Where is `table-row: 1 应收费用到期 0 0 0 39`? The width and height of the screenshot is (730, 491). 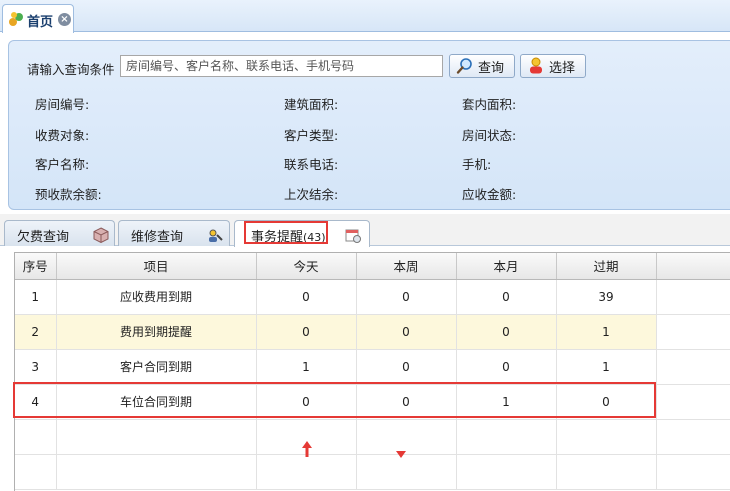
table-row: 1 应收费用到期 0 0 0 39 is located at coordinates (372, 297).